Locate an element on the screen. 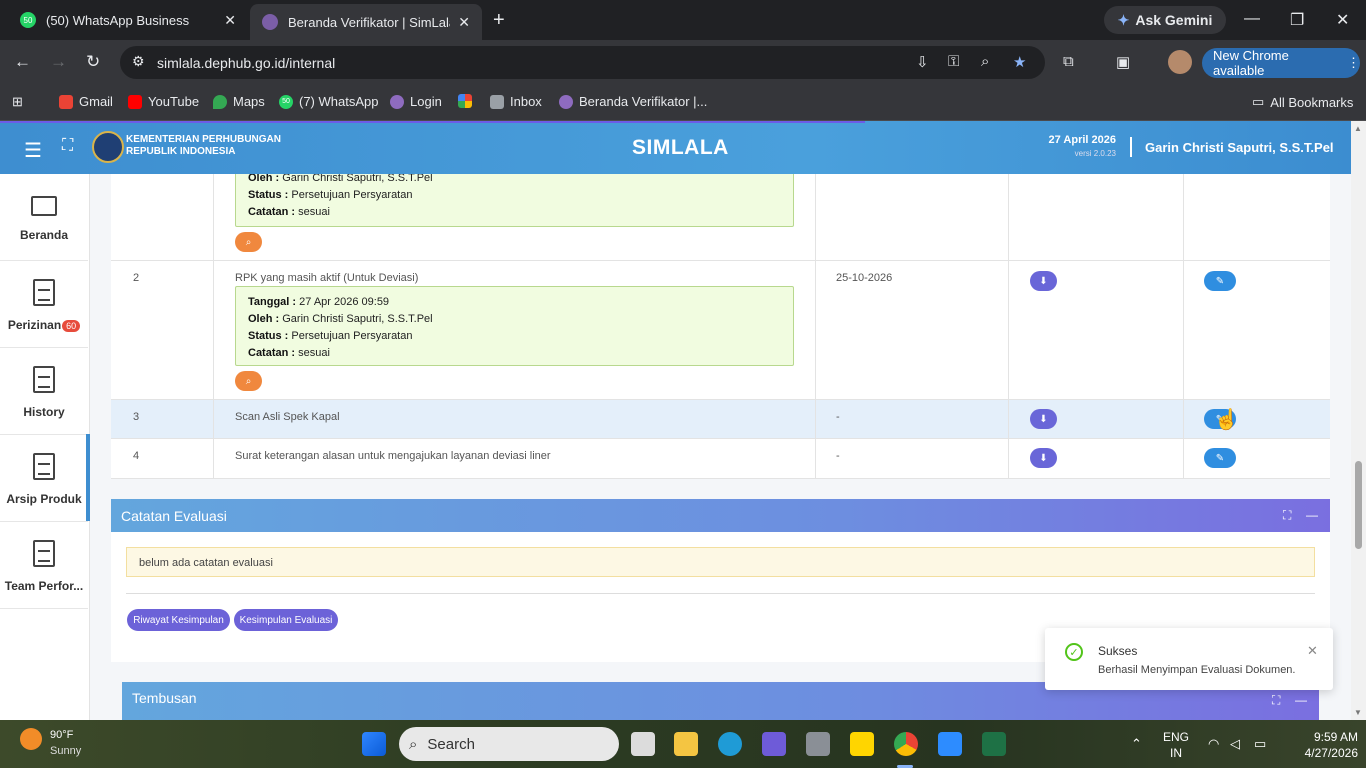 The width and height of the screenshot is (1366, 768). apps-grid-icon: ⊞ is located at coordinates (17, 102).